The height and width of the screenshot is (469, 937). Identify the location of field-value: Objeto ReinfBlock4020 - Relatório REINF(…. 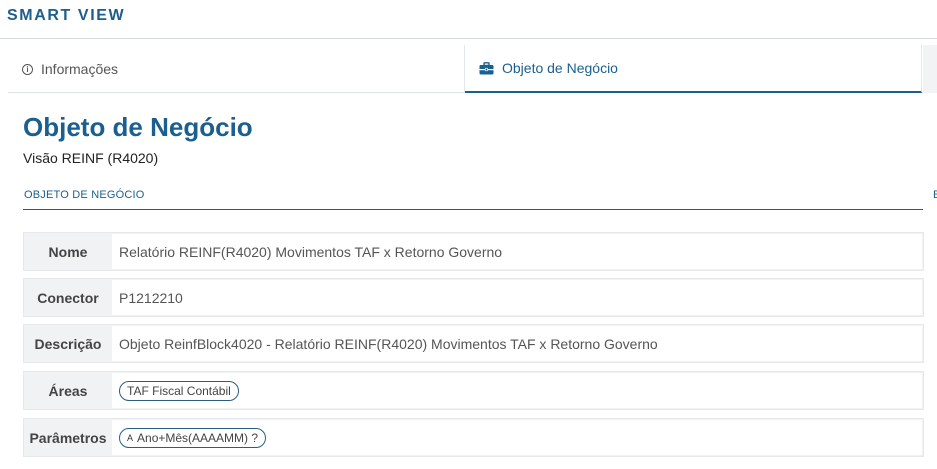
(517, 343).